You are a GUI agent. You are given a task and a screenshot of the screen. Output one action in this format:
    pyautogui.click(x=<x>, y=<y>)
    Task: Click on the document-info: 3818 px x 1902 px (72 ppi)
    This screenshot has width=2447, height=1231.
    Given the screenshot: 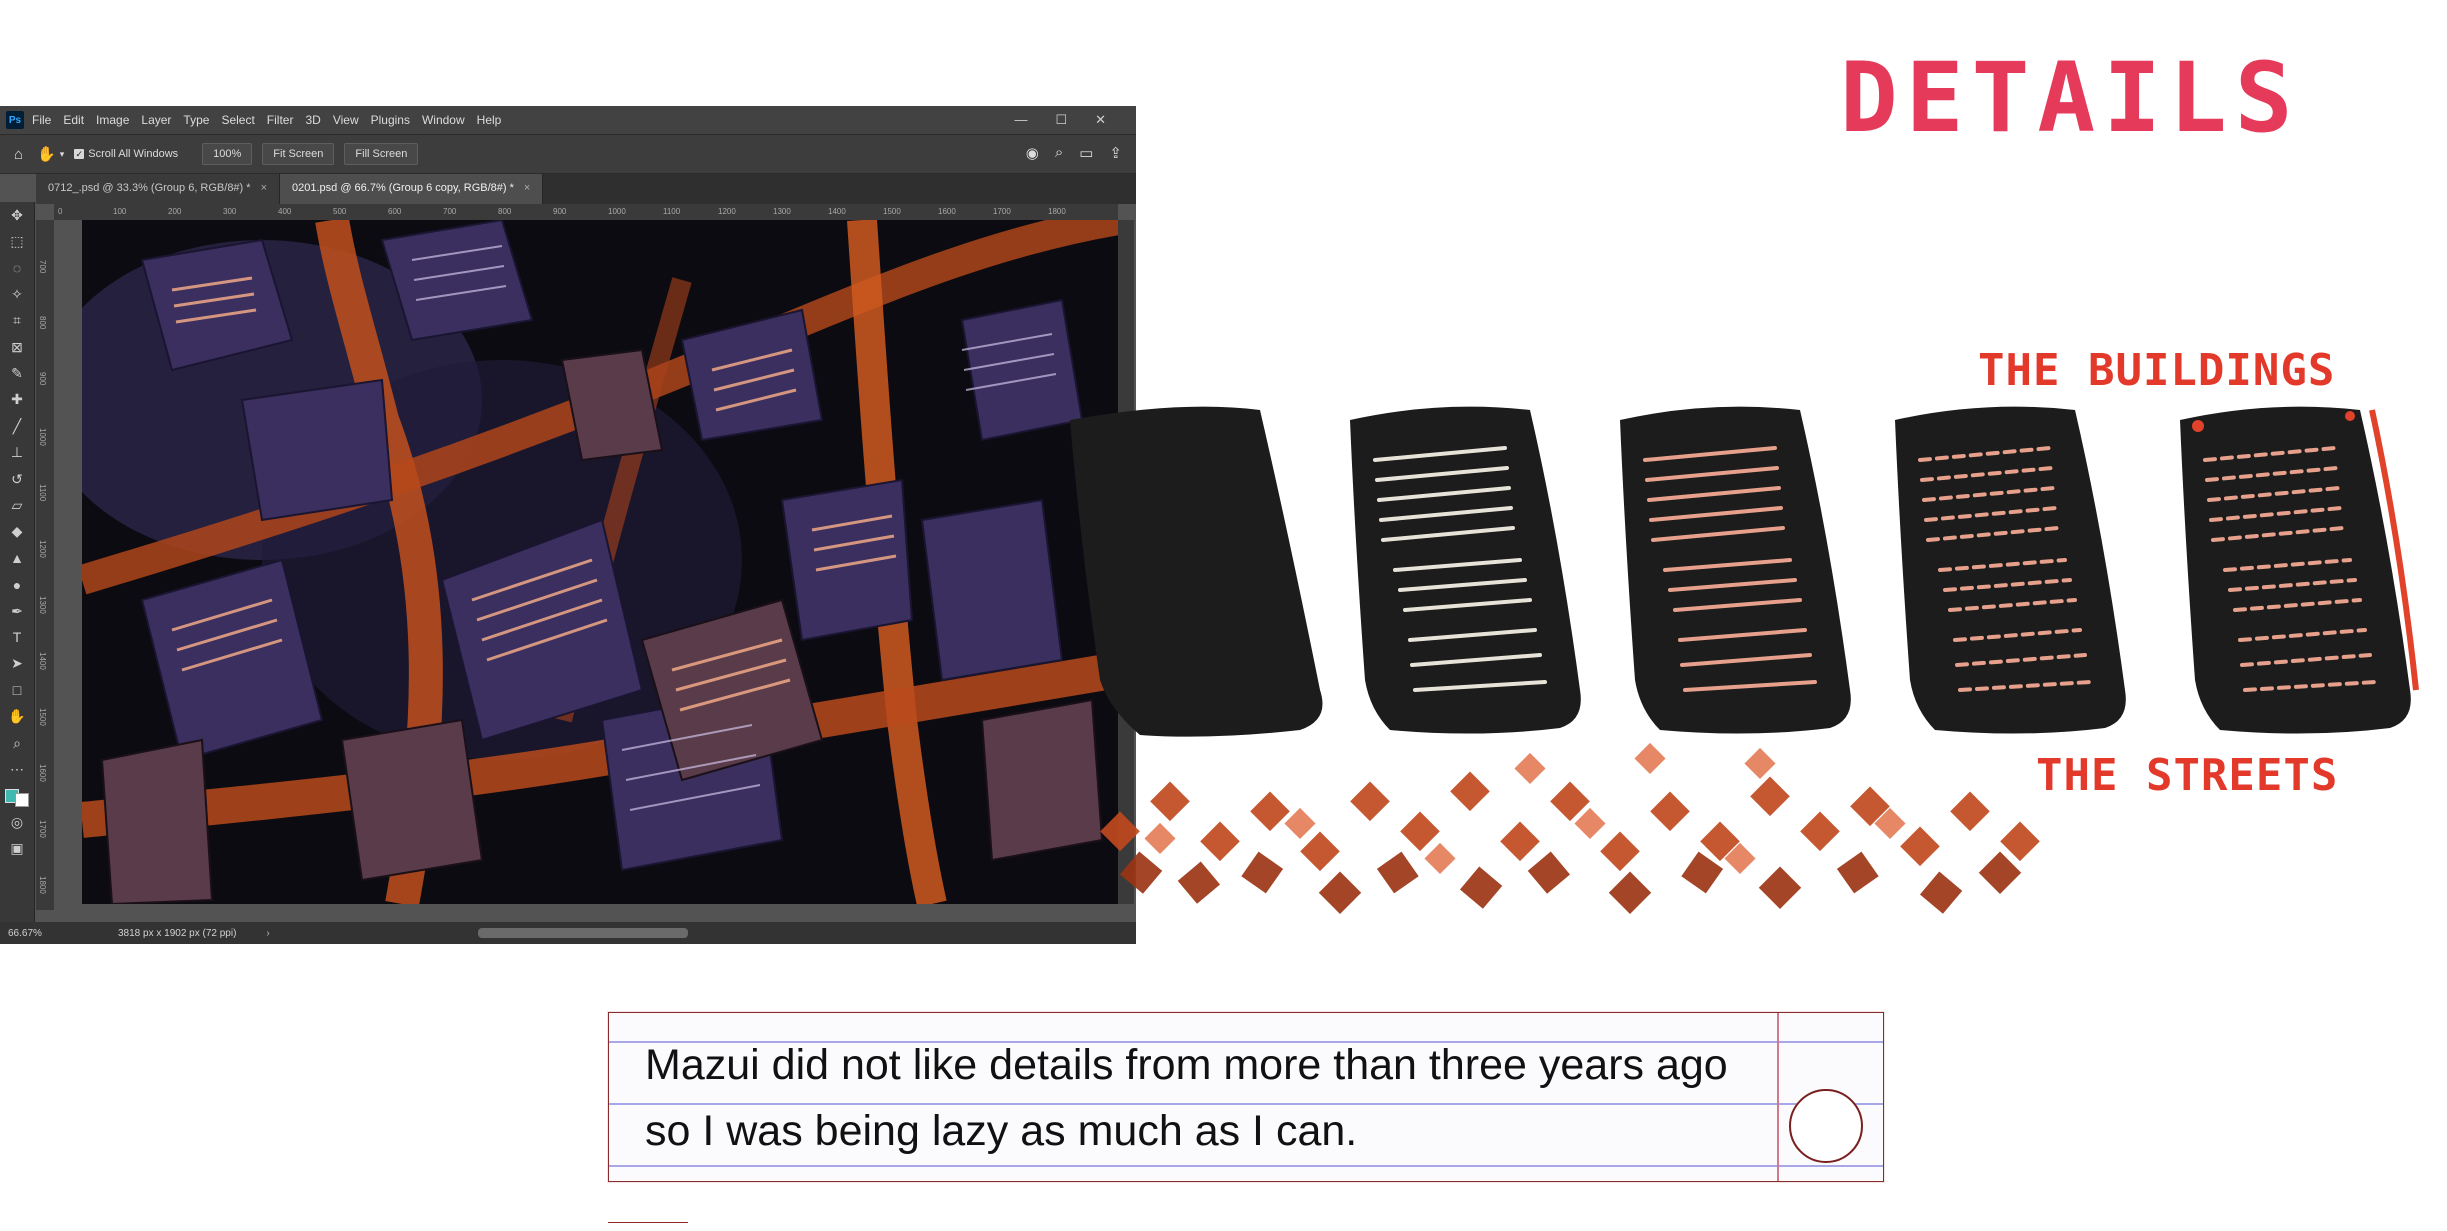 What is the action you would take?
    pyautogui.click(x=177, y=933)
    